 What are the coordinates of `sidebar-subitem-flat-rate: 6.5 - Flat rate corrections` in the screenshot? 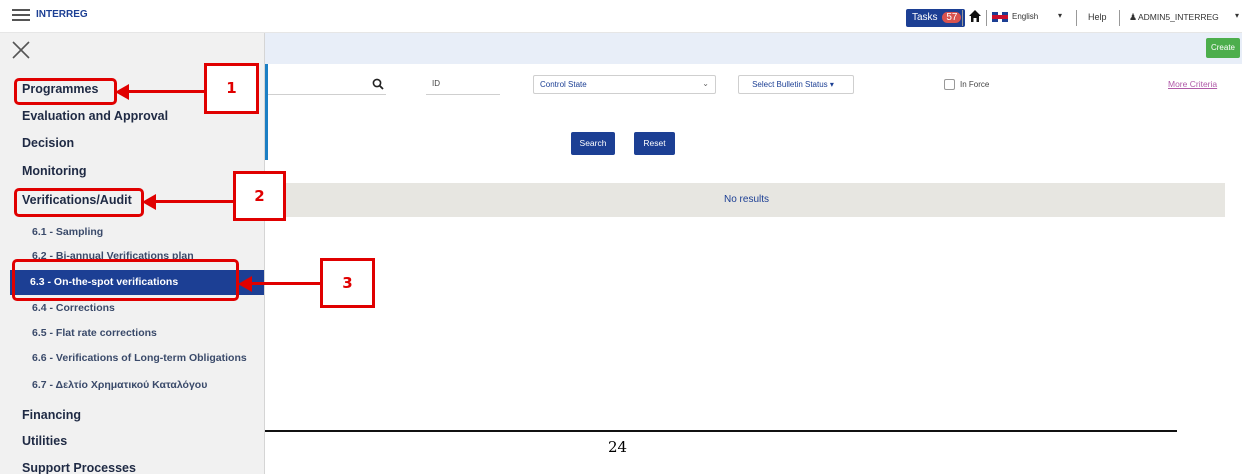 It's located at (94, 333).